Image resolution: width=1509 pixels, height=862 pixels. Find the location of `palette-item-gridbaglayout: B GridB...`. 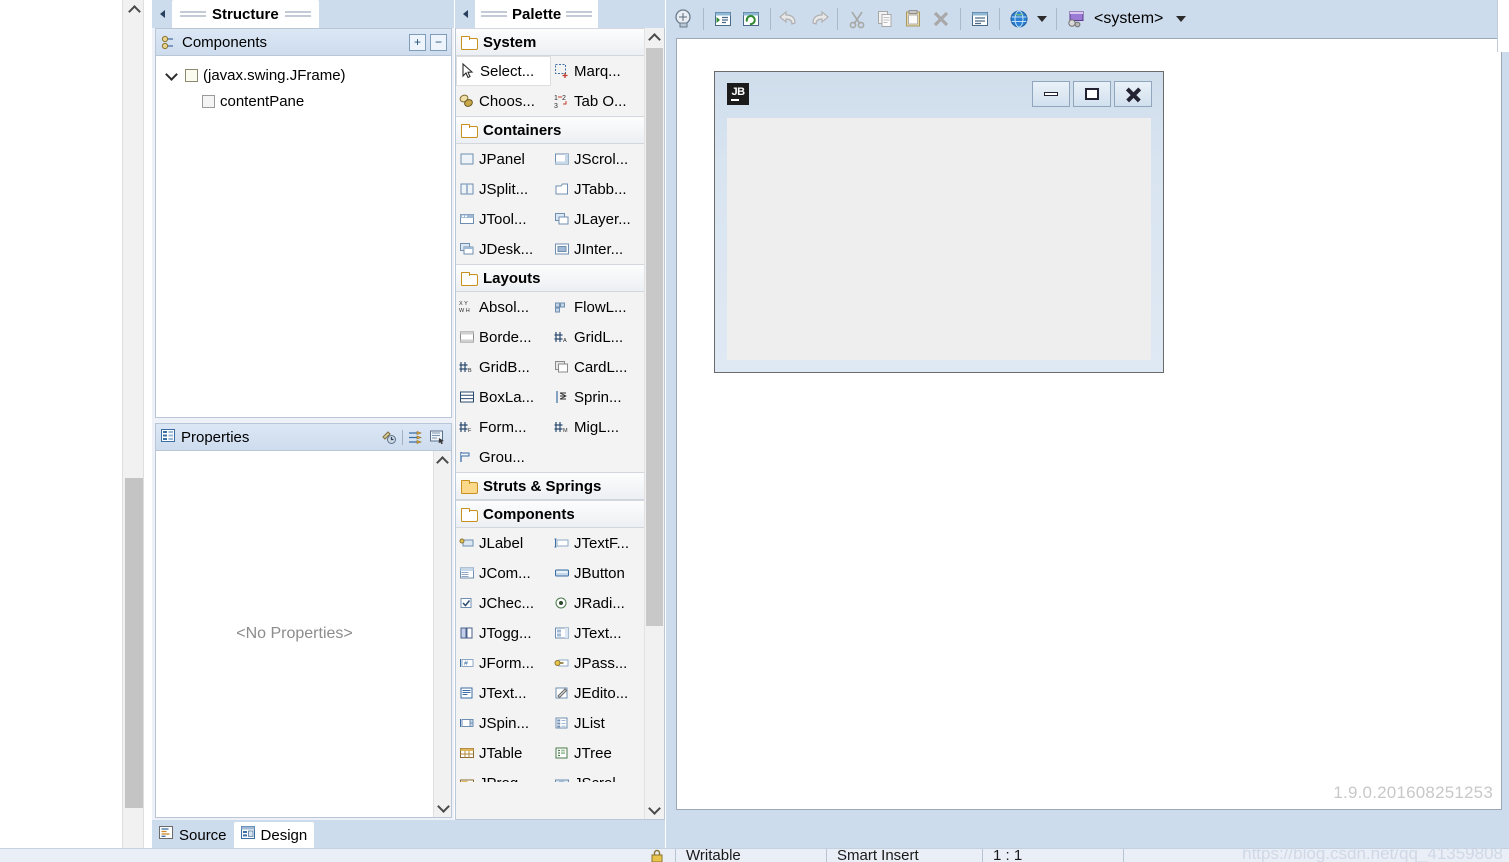

palette-item-gridbaglayout: B GridB... is located at coordinates (503, 367).